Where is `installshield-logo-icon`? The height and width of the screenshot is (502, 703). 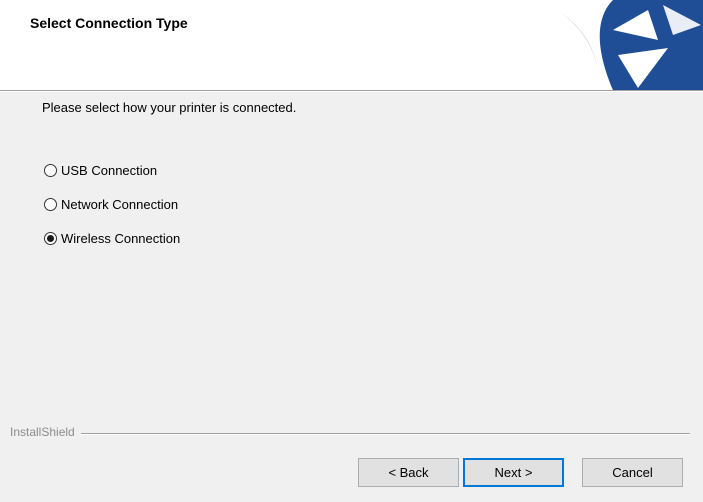 installshield-logo-icon is located at coordinates (628, 45).